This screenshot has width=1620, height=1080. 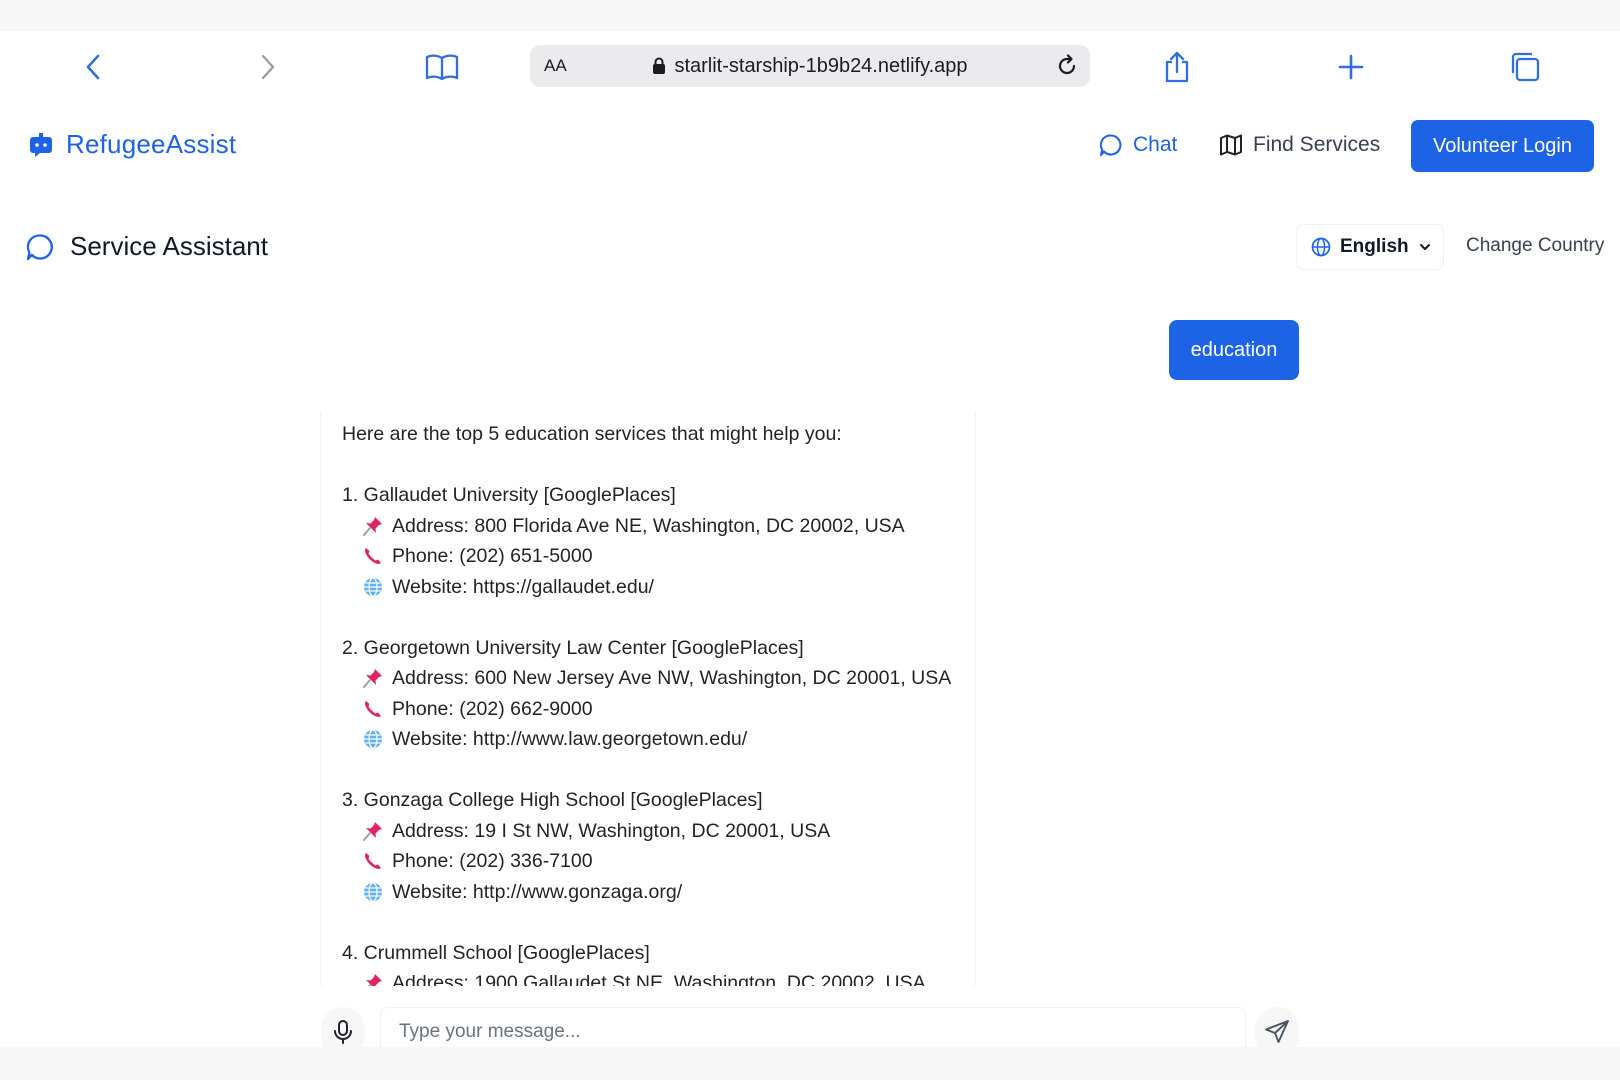 What do you see at coordinates (496, 952) in the screenshot?
I see `result-title: 4. Crummell School [GooglePlaces]` at bounding box center [496, 952].